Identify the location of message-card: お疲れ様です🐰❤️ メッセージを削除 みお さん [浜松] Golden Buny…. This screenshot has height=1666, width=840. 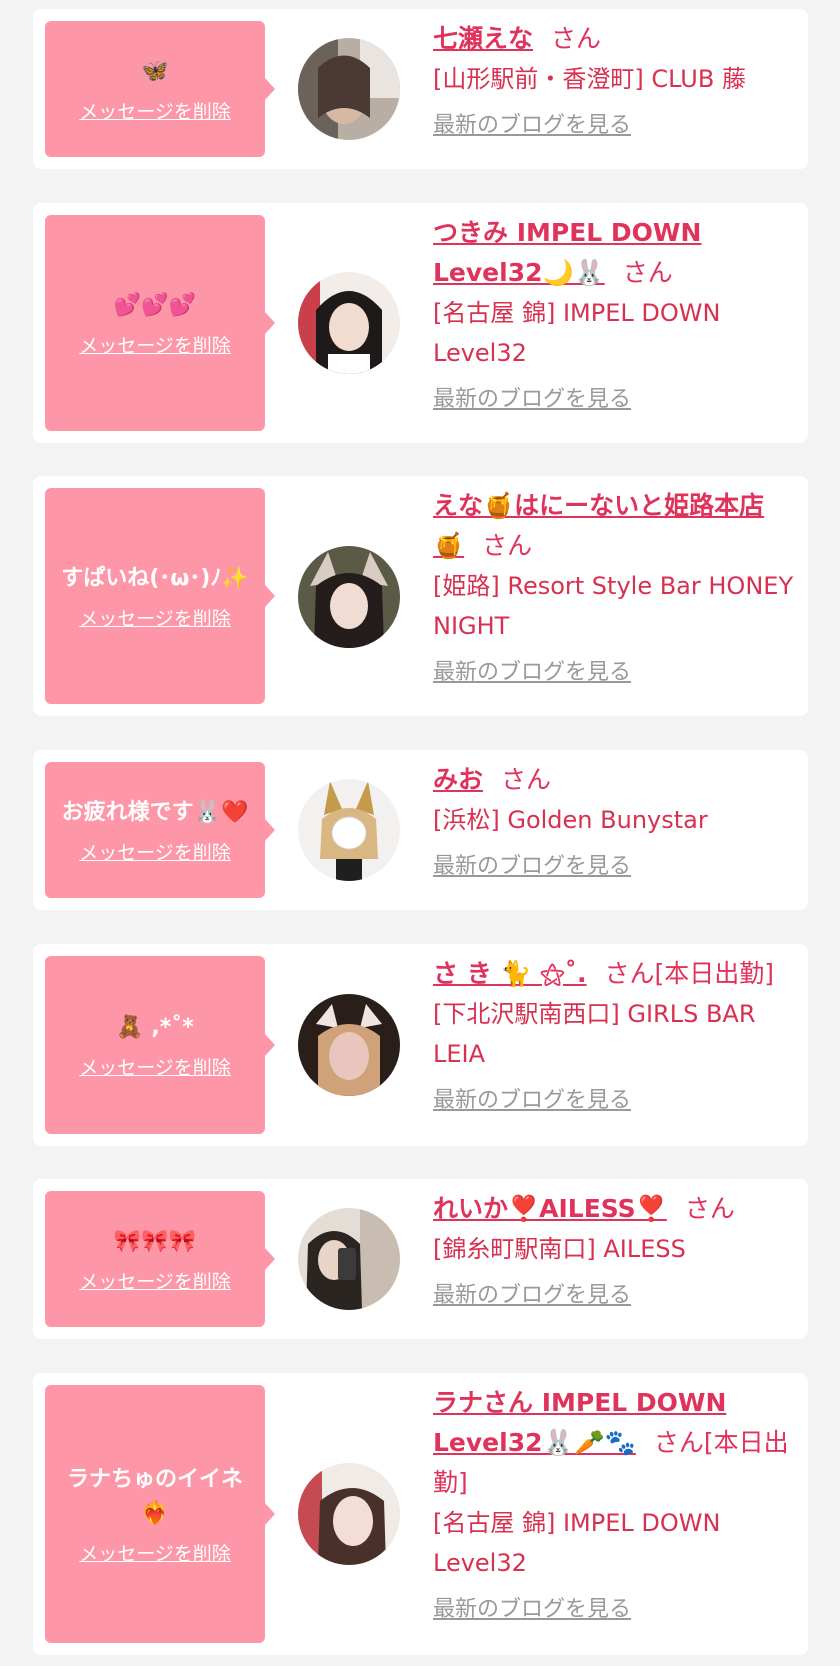
(420, 830).